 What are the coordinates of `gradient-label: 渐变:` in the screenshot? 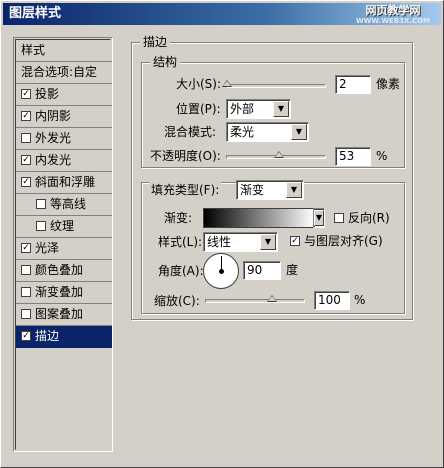 It's located at (178, 218).